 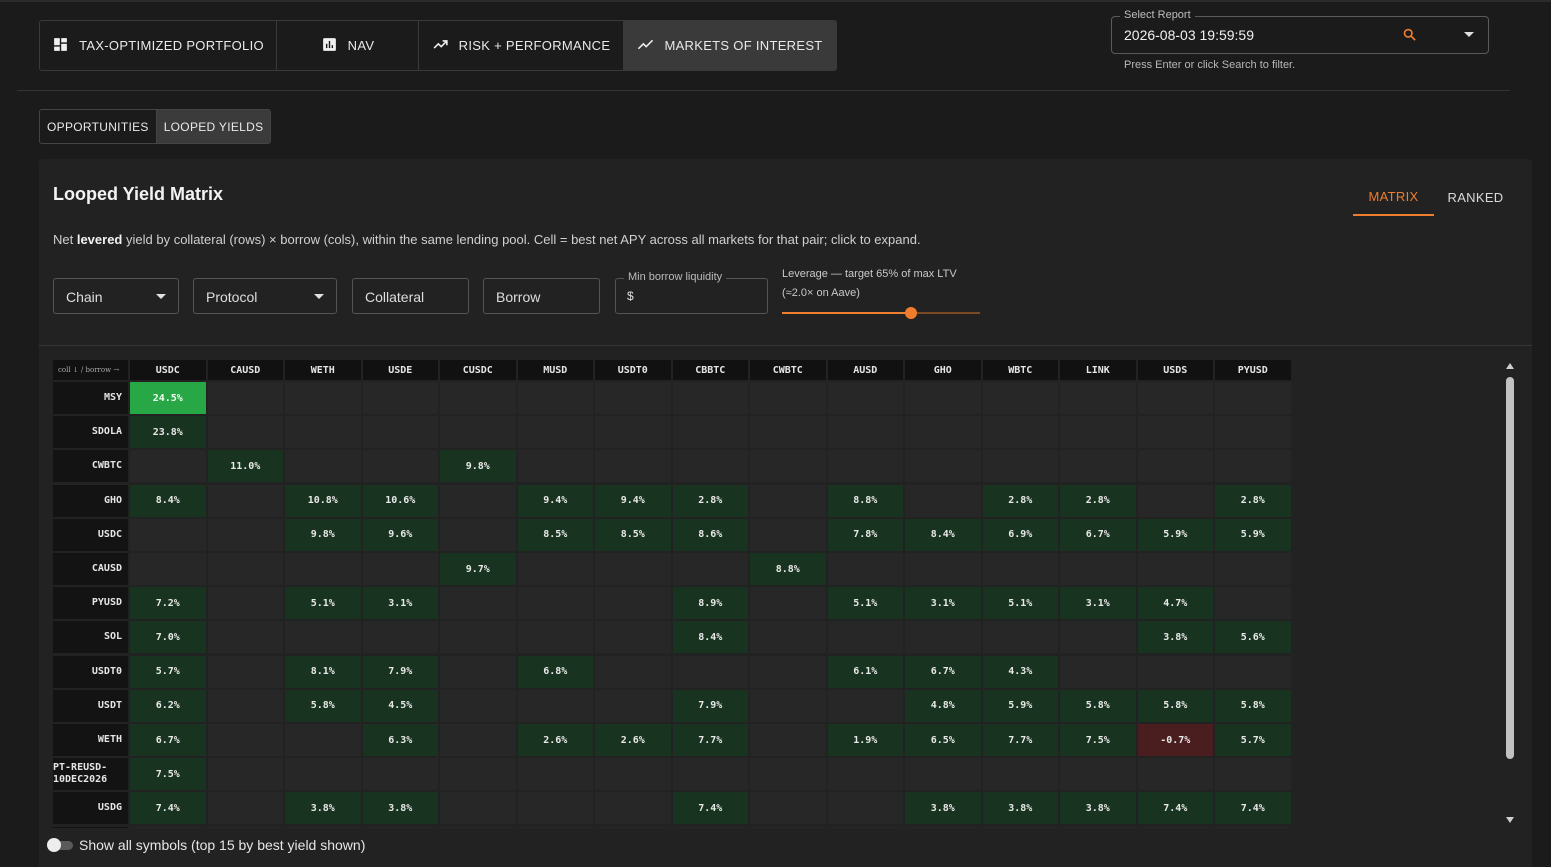 What do you see at coordinates (1020, 671) in the screenshot?
I see `matrix-cell: 4.3%` at bounding box center [1020, 671].